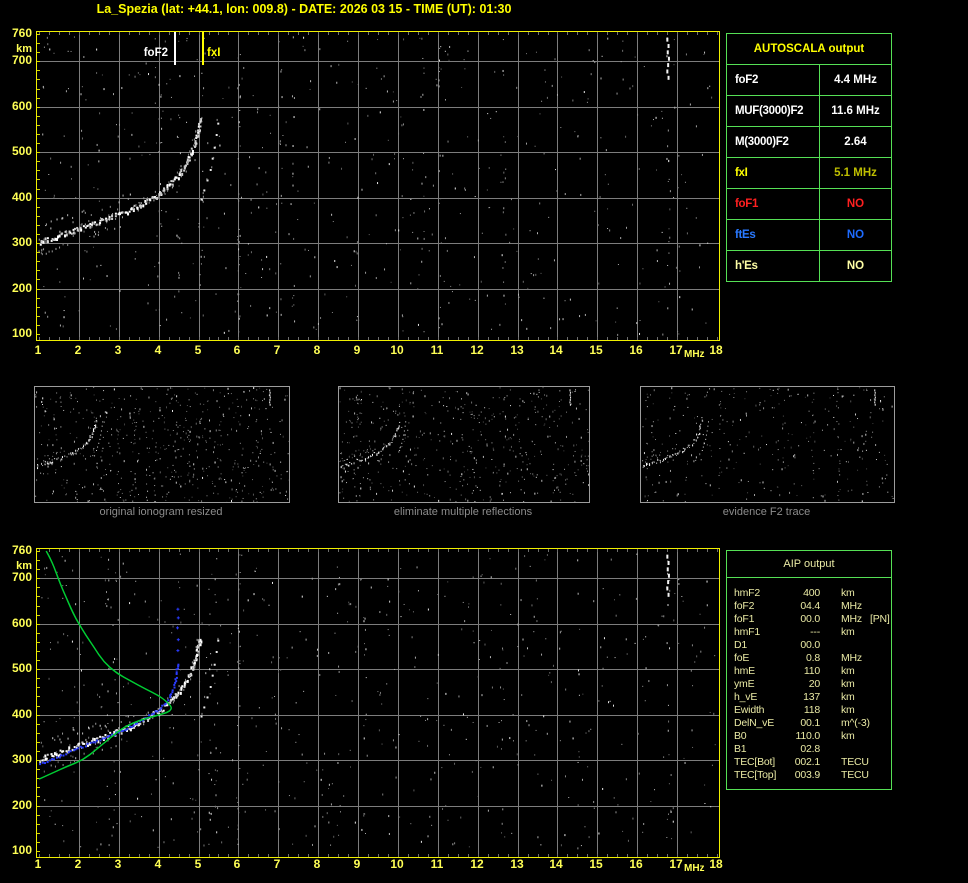 This screenshot has width=968, height=883. Describe the element at coordinates (21, 850) in the screenshot. I see `y-tick-label: 100` at that location.